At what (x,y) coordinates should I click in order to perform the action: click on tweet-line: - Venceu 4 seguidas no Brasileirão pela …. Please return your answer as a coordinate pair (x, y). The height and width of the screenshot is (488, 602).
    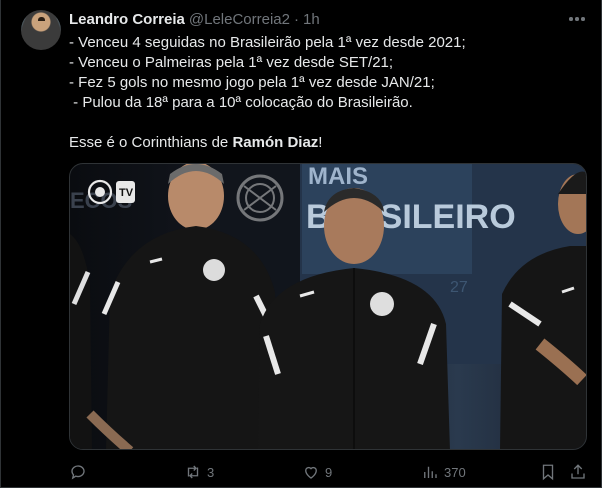
    Looking at the image, I should click on (267, 42).